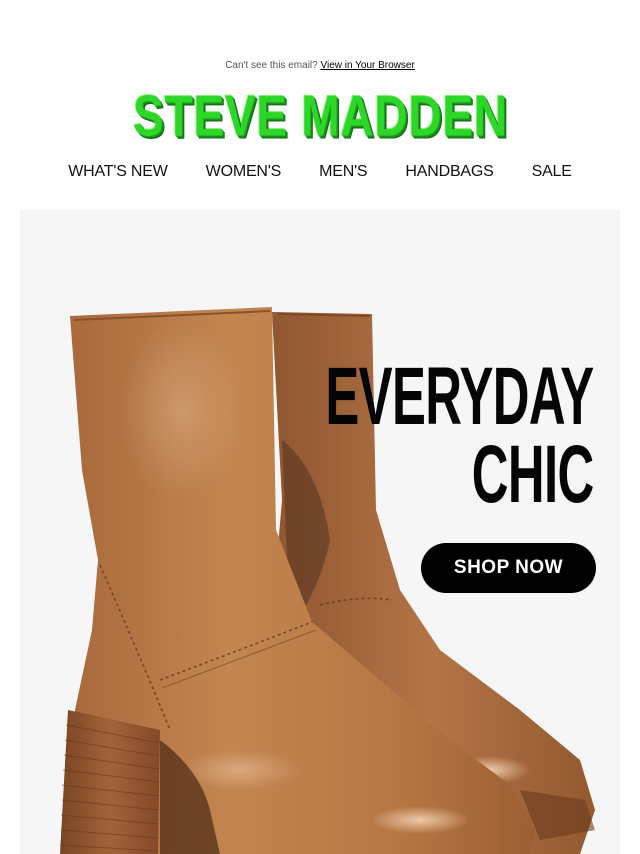 The width and height of the screenshot is (640, 854). Describe the element at coordinates (449, 172) in the screenshot. I see `nav-item-handbags: HANDBAGS` at that location.